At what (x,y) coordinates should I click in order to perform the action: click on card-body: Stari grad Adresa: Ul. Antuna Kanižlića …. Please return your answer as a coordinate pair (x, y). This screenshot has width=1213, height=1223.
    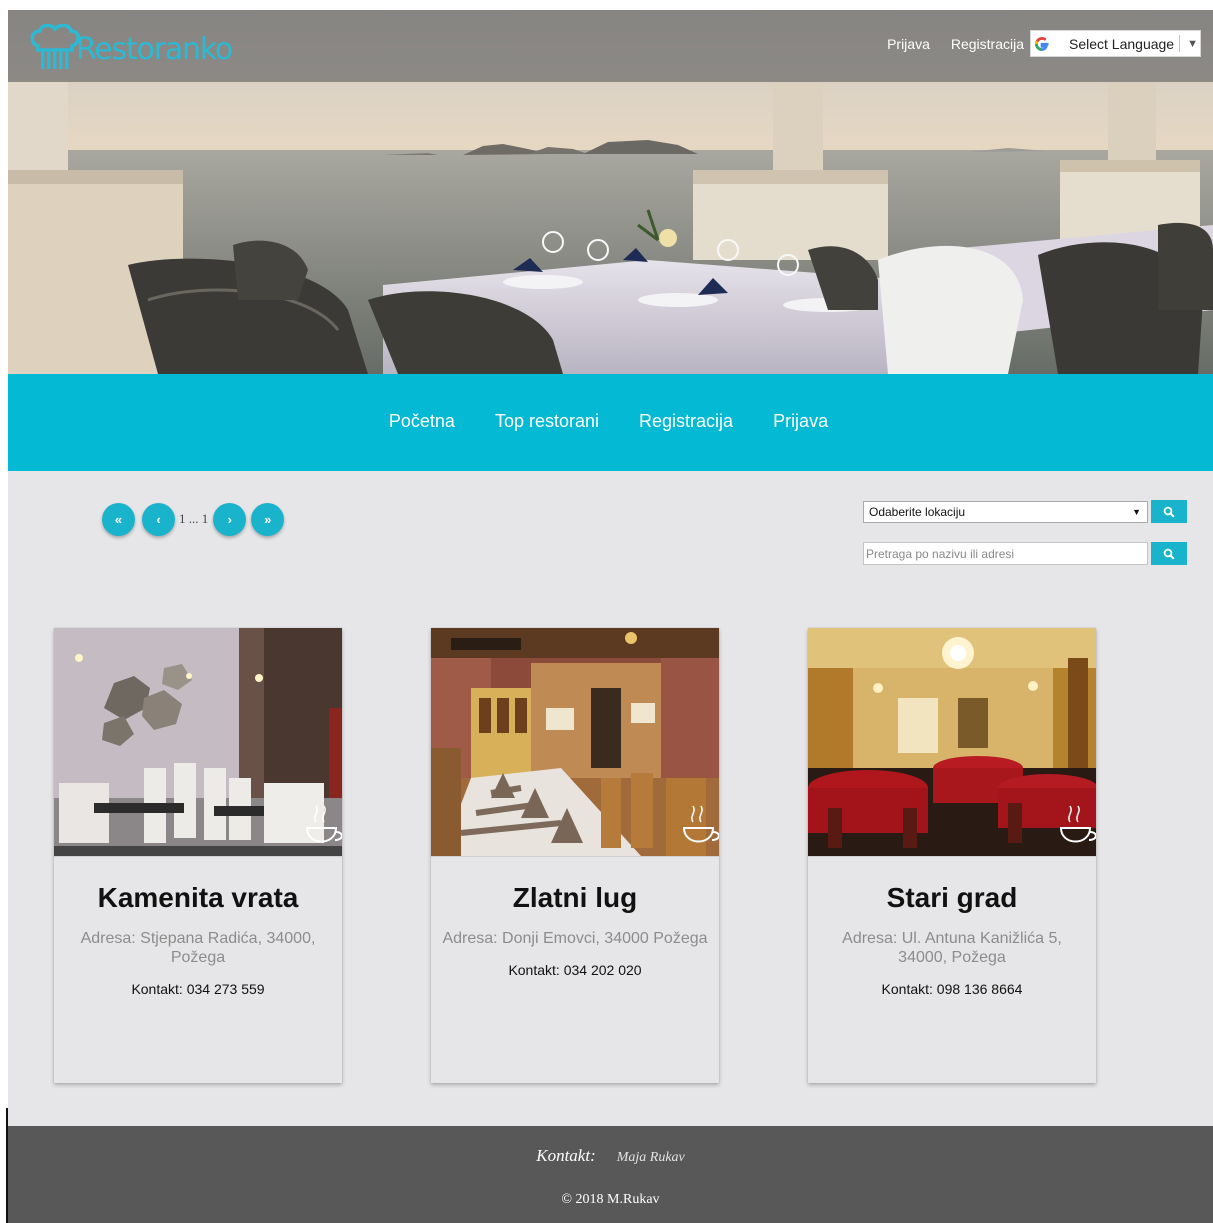
    Looking at the image, I should click on (952, 927).